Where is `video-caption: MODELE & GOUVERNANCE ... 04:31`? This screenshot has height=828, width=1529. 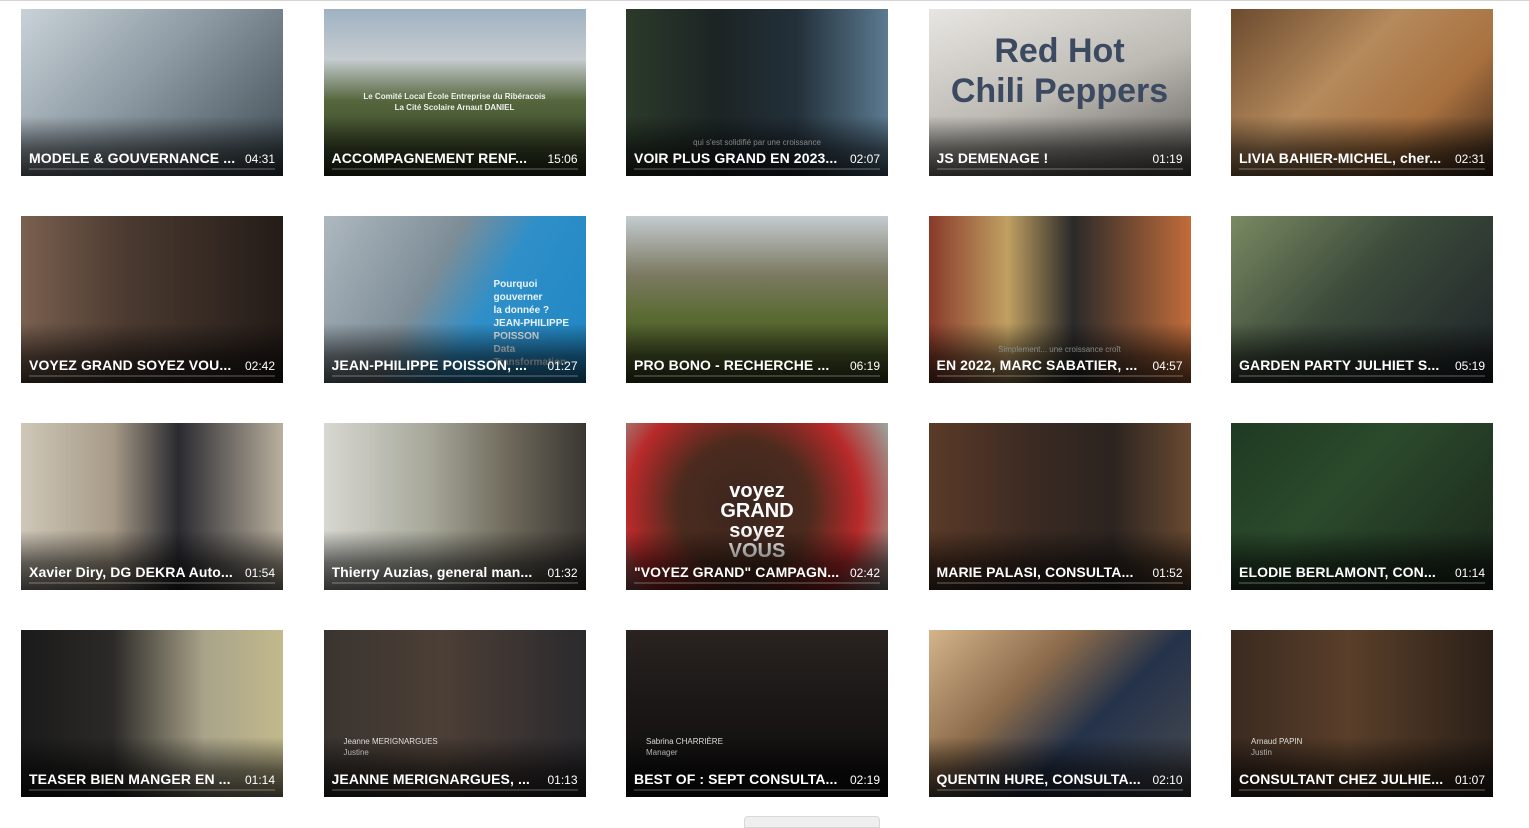
video-caption: MODELE & GOUVERNANCE ... 04:31 is located at coordinates (152, 158).